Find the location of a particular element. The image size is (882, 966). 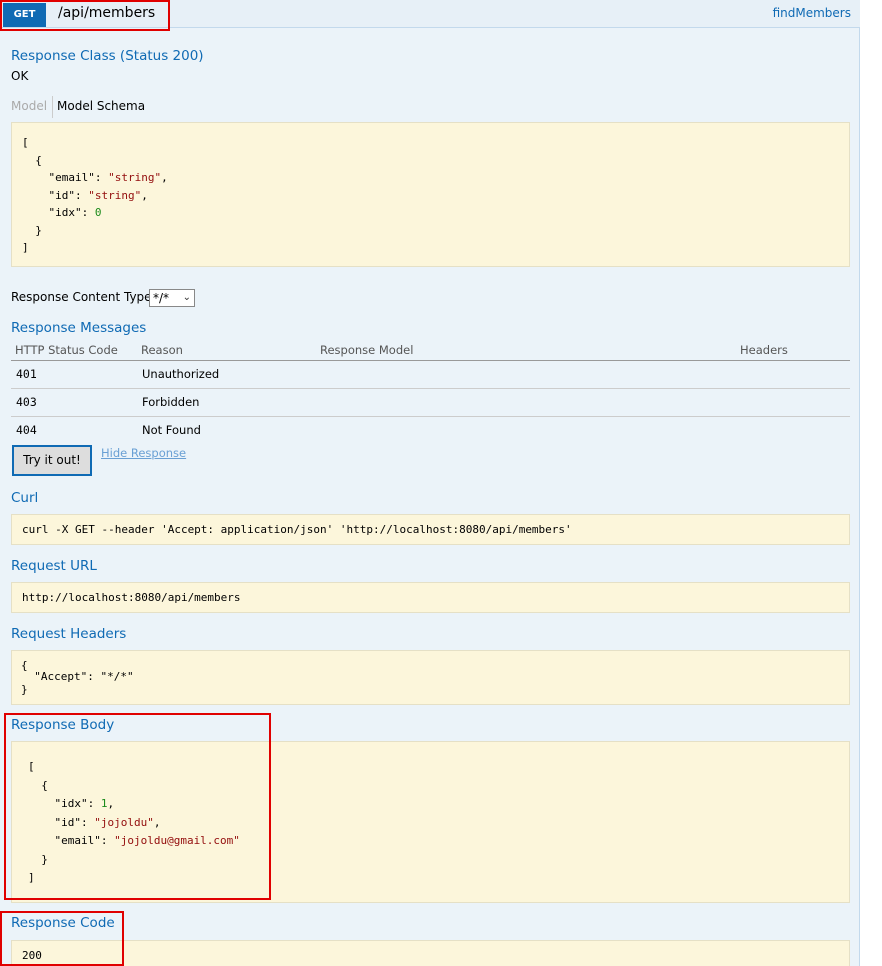

response-code-value: 200 is located at coordinates (32, 955).